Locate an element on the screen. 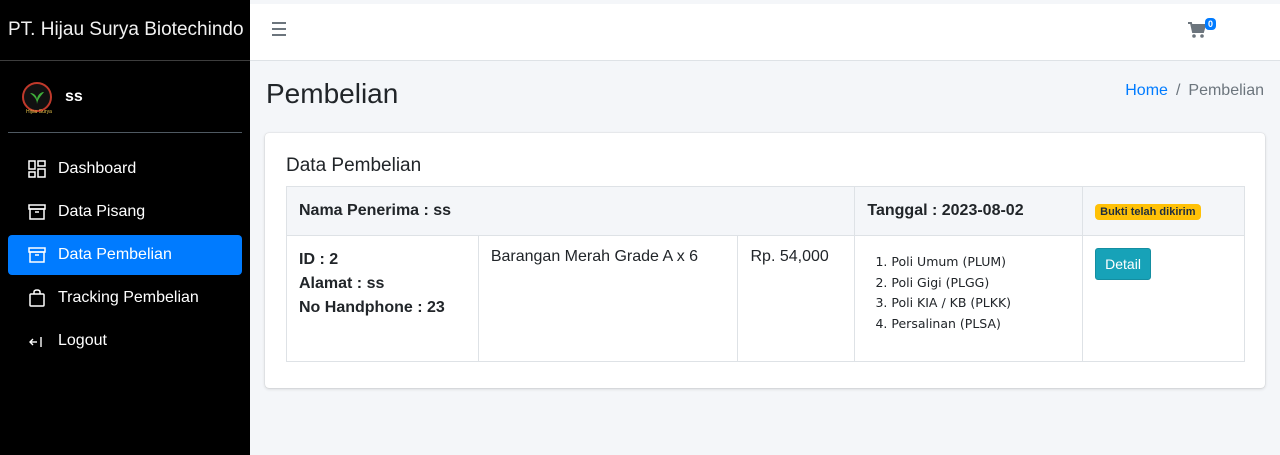 The image size is (1280, 455). sidebar-item-data-pembelian: Data Pembelian is located at coordinates (125, 255).